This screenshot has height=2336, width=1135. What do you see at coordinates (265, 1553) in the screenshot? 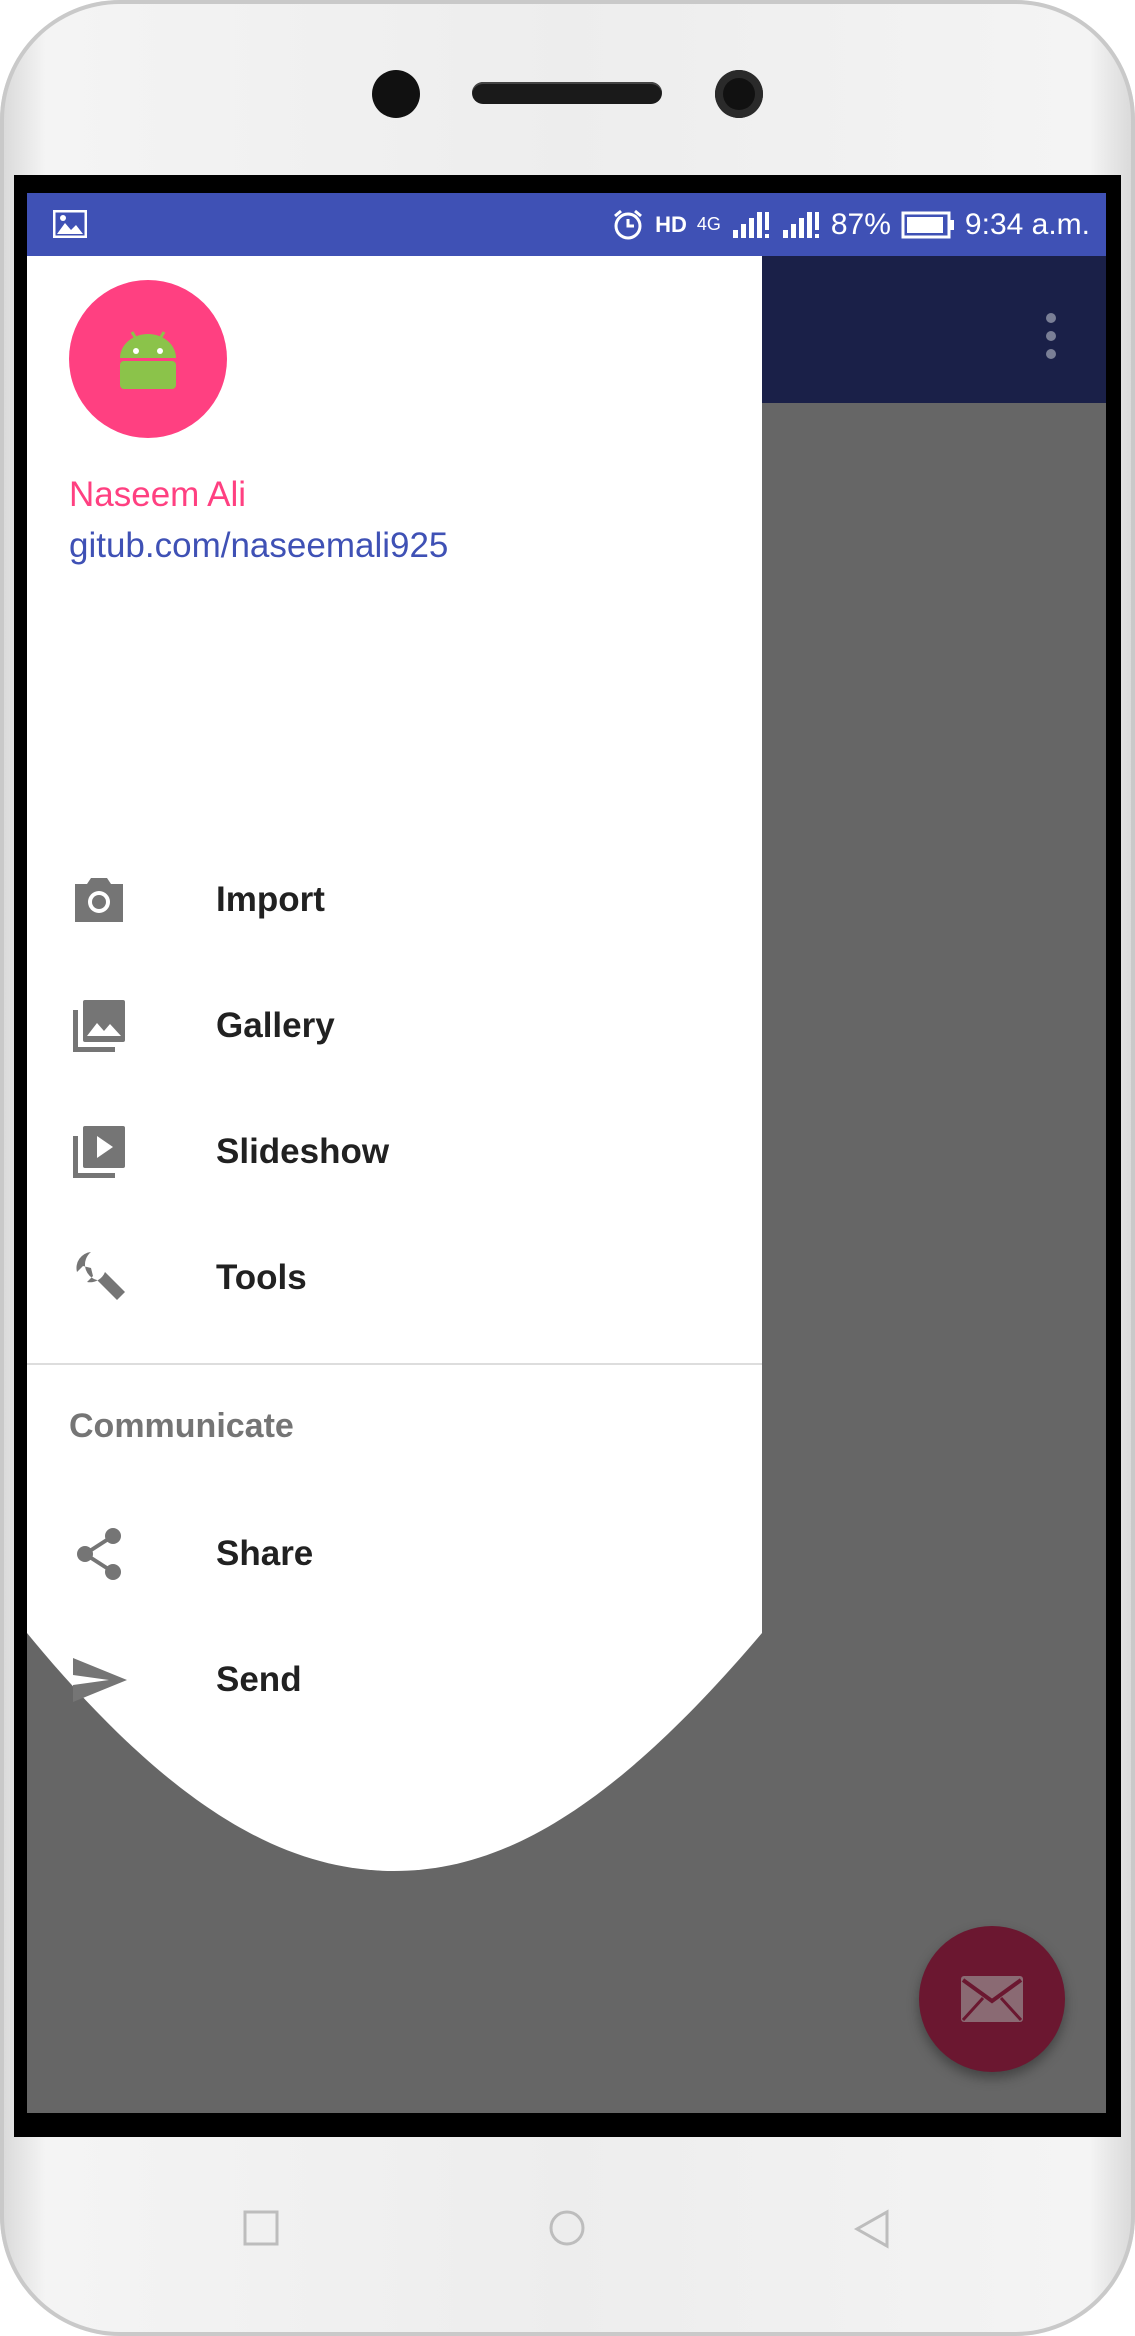
I see `menu-item-label: Share` at bounding box center [265, 1553].